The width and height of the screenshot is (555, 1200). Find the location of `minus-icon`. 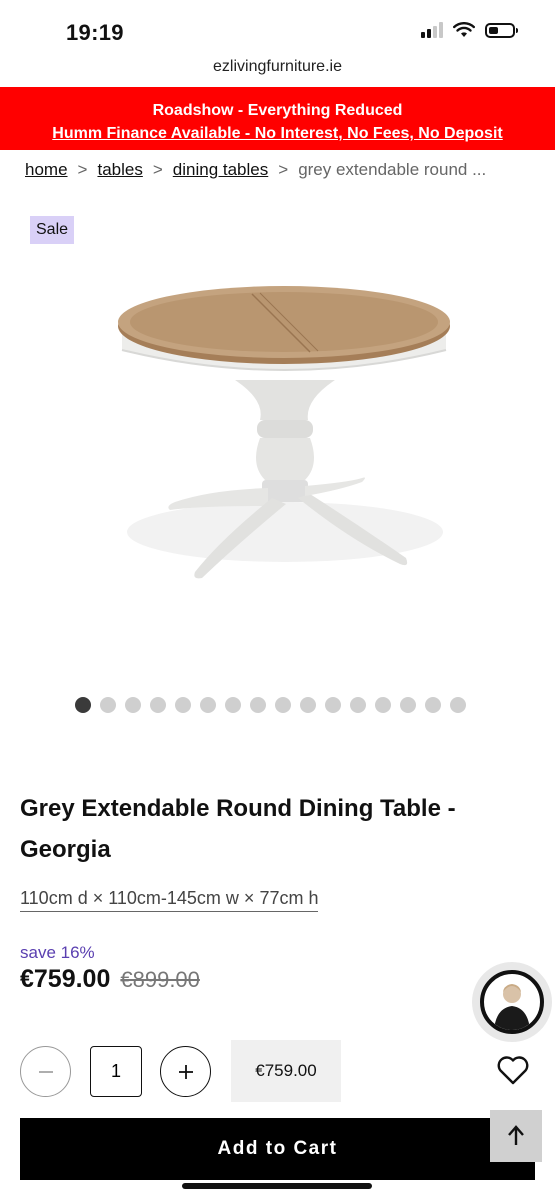

minus-icon is located at coordinates (45, 1071).